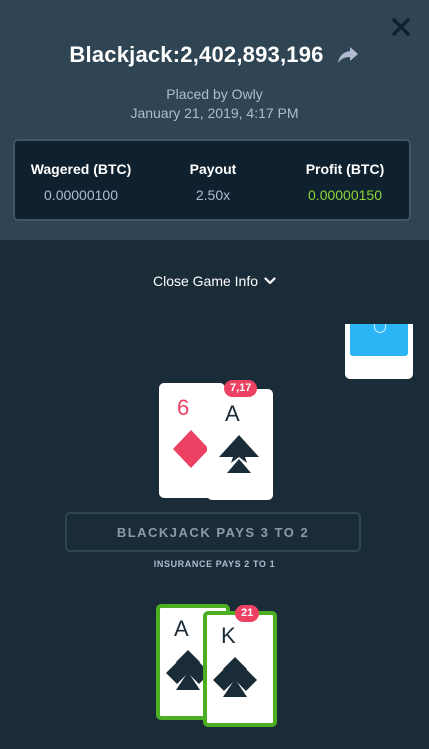 The image size is (429, 749). I want to click on close-game-info-label: Close Game Info, so click(205, 281).